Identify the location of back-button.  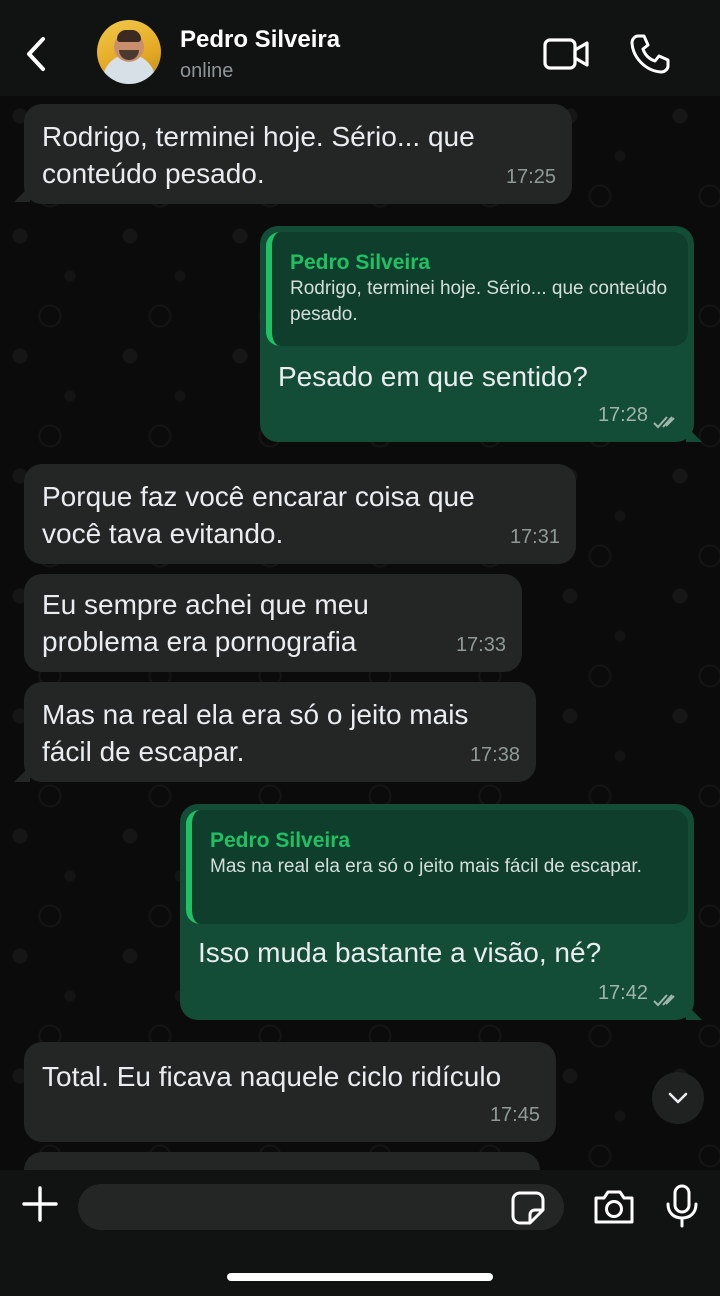
(36, 54).